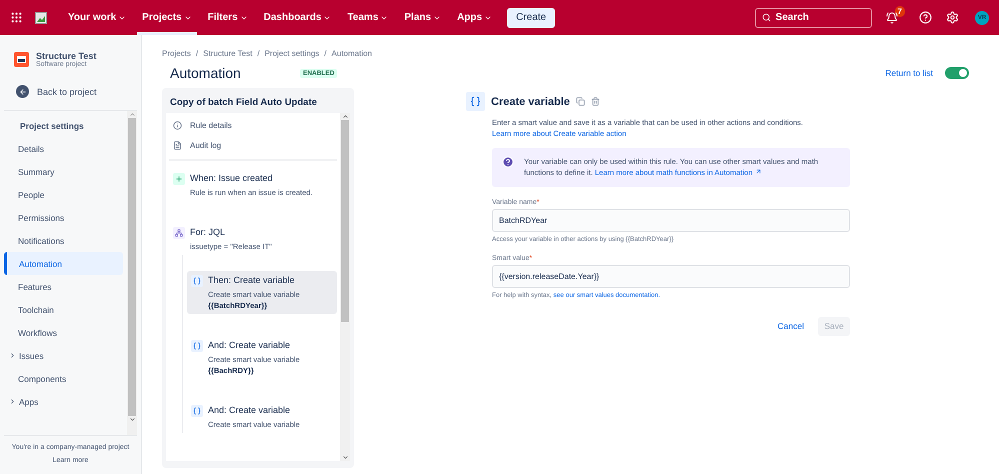 This screenshot has height=474, width=999. I want to click on copy-icon, so click(580, 101).